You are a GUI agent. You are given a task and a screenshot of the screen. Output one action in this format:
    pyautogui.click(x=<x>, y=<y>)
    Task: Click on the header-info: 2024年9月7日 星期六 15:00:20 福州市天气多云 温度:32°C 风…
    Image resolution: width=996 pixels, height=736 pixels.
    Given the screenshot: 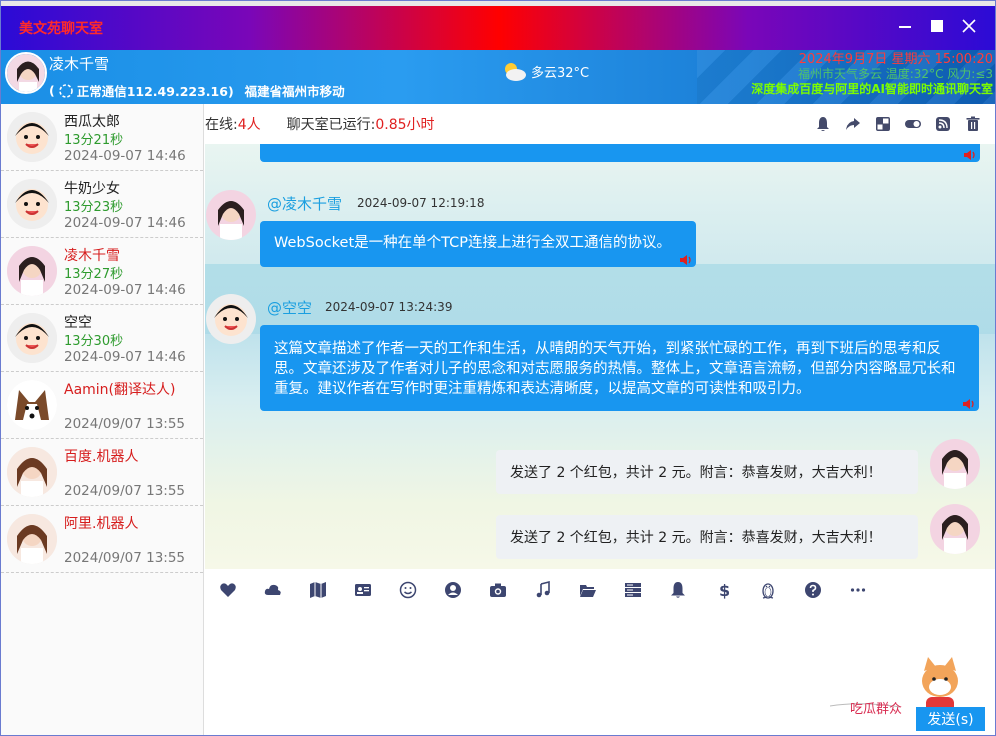 What is the action you would take?
    pyautogui.click(x=872, y=74)
    